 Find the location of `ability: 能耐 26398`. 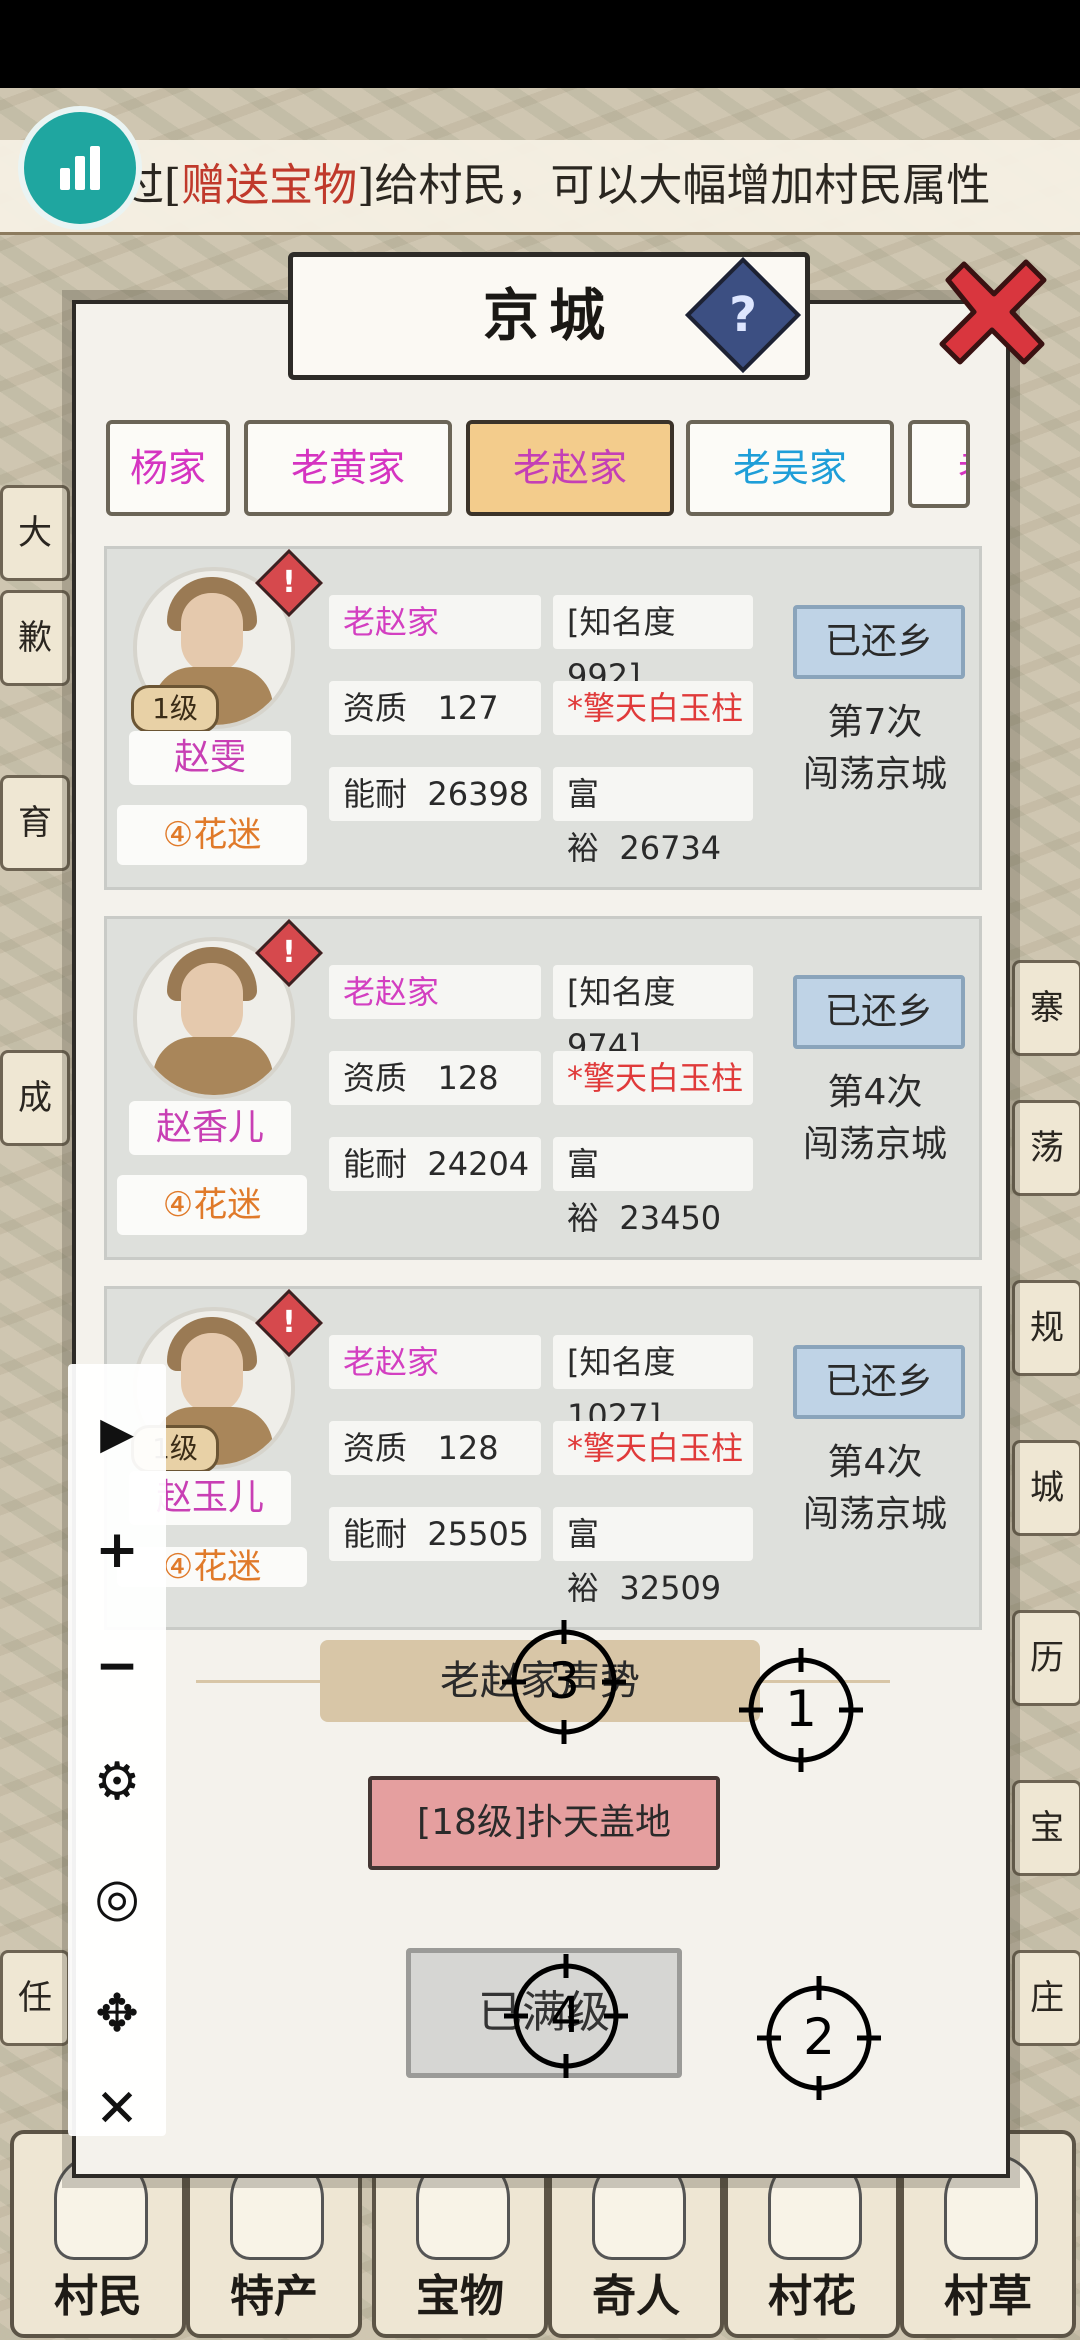

ability: 能耐 26398 is located at coordinates (435, 794).